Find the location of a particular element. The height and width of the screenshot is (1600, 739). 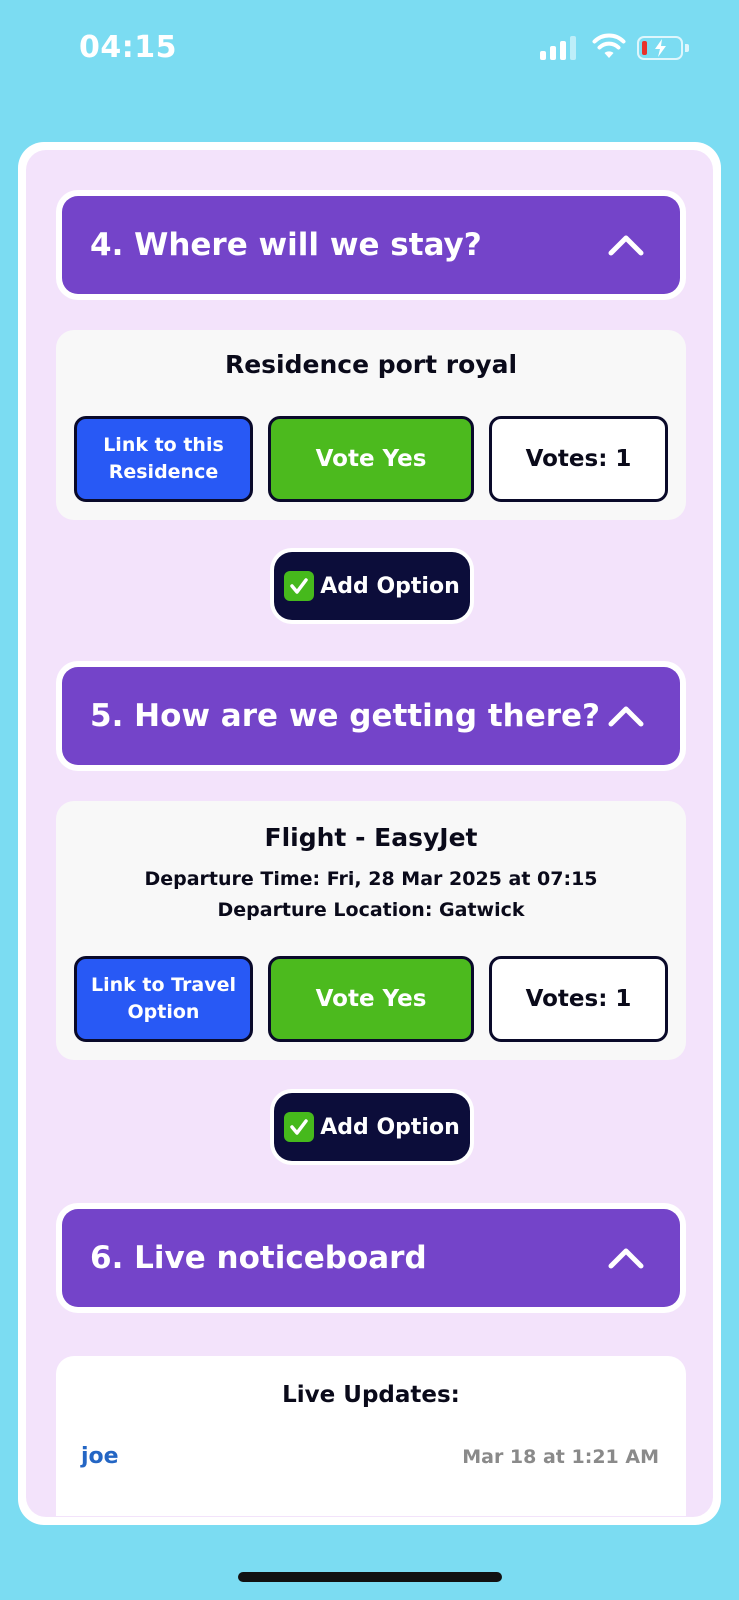

option-actions: Link to Travel Option Vote Yes Votes: 1 is located at coordinates (371, 999).